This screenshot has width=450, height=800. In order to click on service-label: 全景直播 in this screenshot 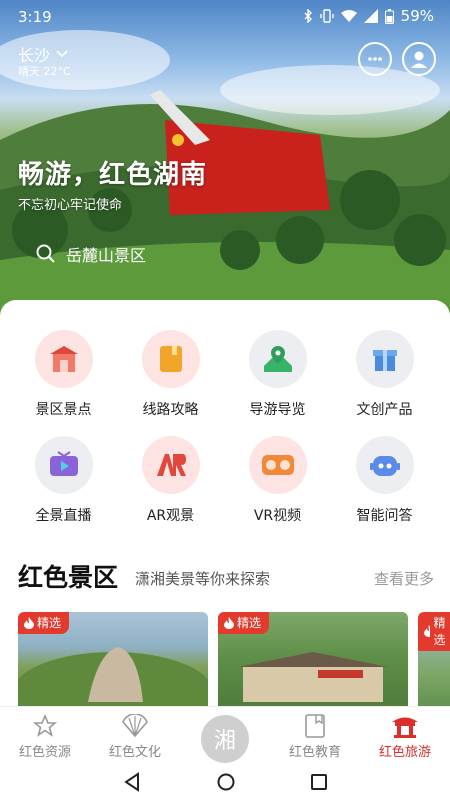, I will do `click(63, 516)`.